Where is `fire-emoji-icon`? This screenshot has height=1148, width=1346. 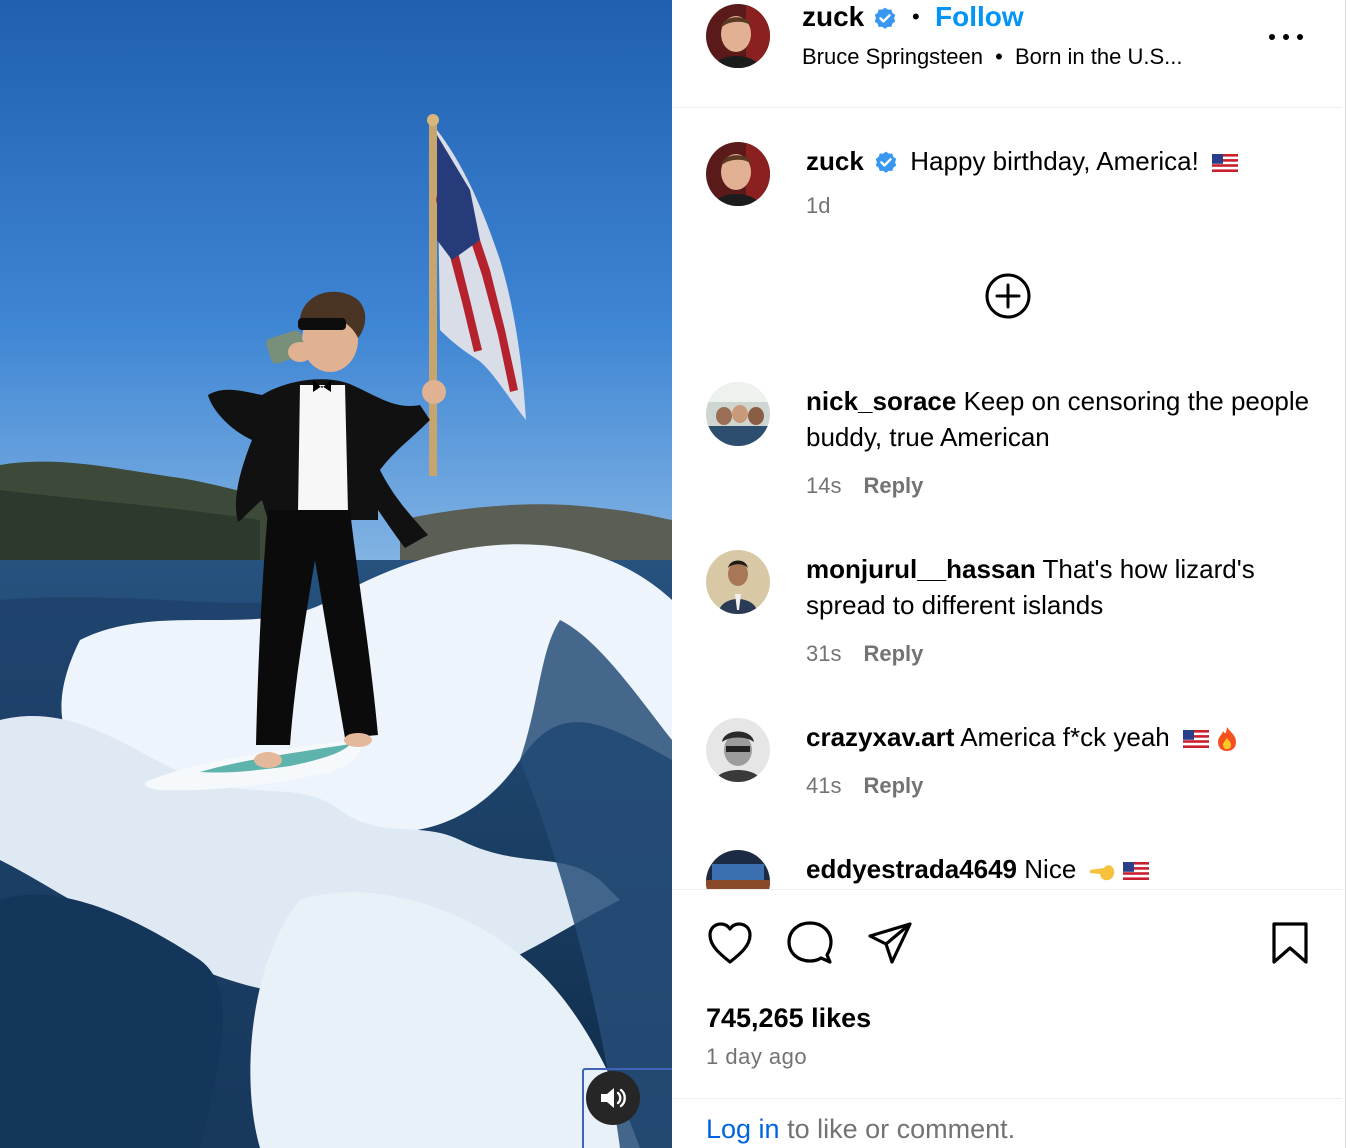
fire-emoji-icon is located at coordinates (1227, 739).